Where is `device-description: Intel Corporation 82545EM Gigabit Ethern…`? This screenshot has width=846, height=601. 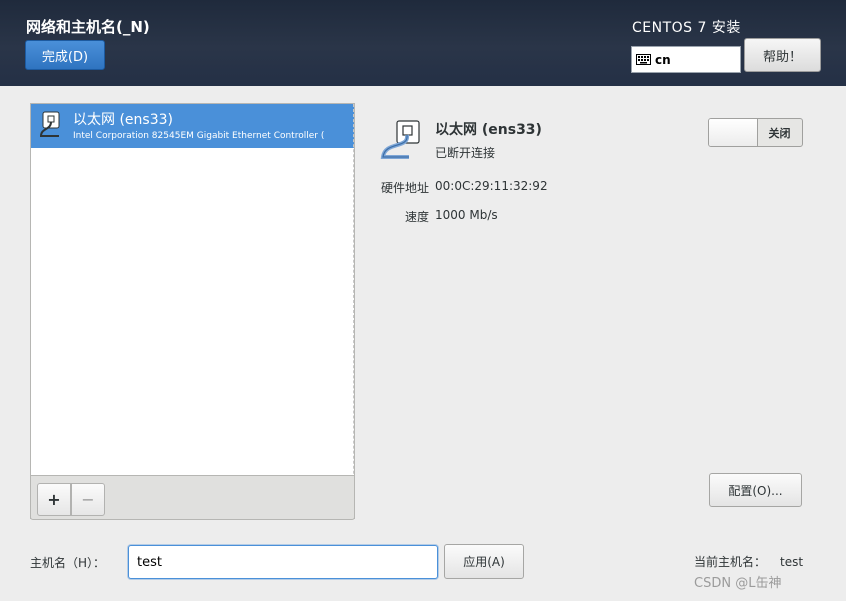 device-description: Intel Corporation 82545EM Gigabit Ethern… is located at coordinates (199, 136).